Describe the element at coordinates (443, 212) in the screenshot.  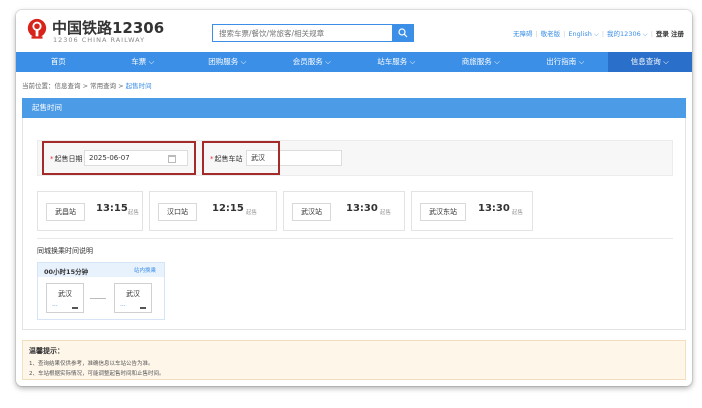
I see `station-name: 武汉东站` at that location.